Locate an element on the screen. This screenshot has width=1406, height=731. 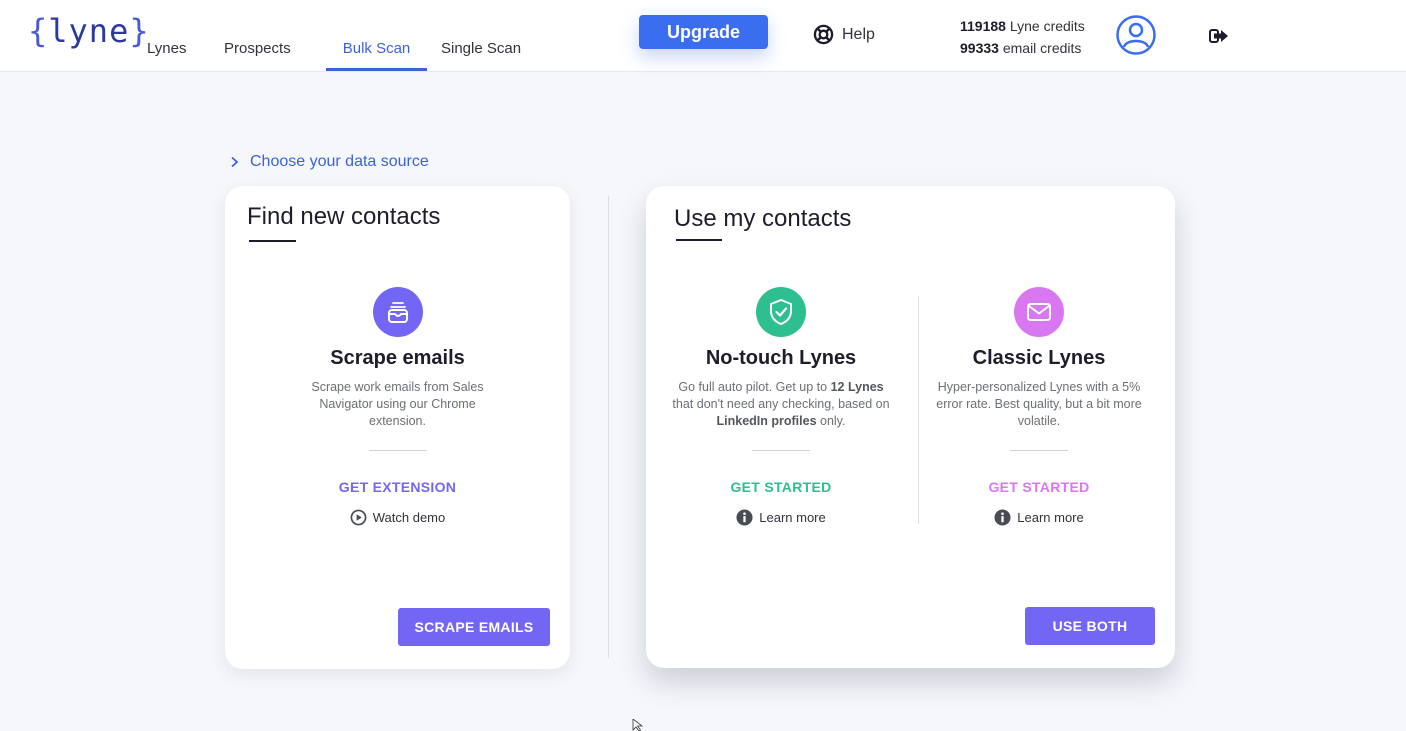
credits-info: 119188 Lyne credits 99333 email credits is located at coordinates (1022, 37).